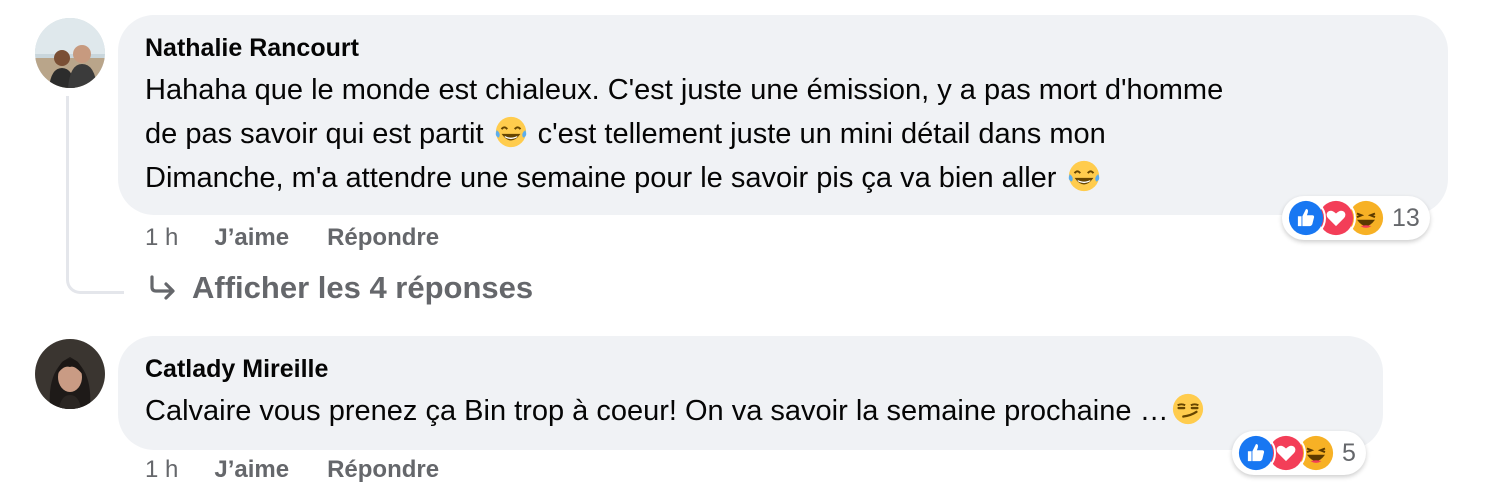 The image size is (1502, 496). Describe the element at coordinates (750, 369) in the screenshot. I see `comment-author: Catlady Mireille` at that location.